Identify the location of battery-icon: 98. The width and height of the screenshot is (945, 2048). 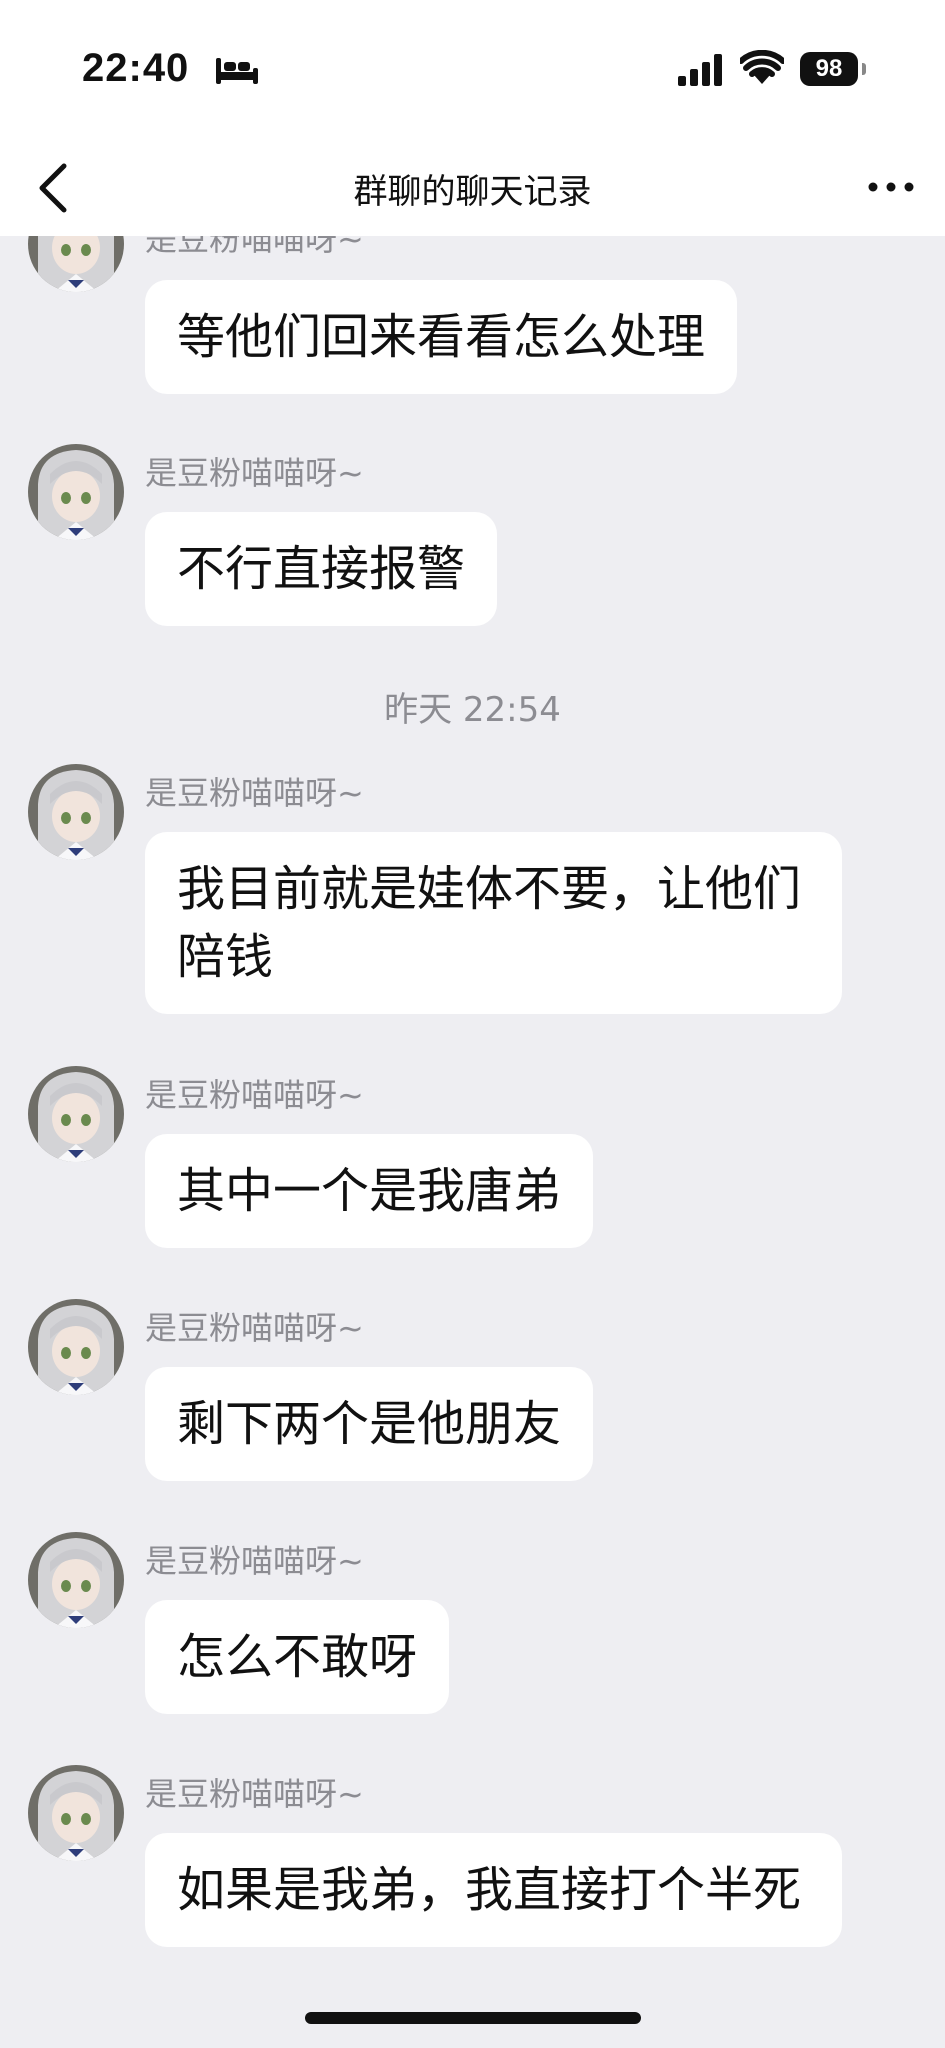
(829, 69).